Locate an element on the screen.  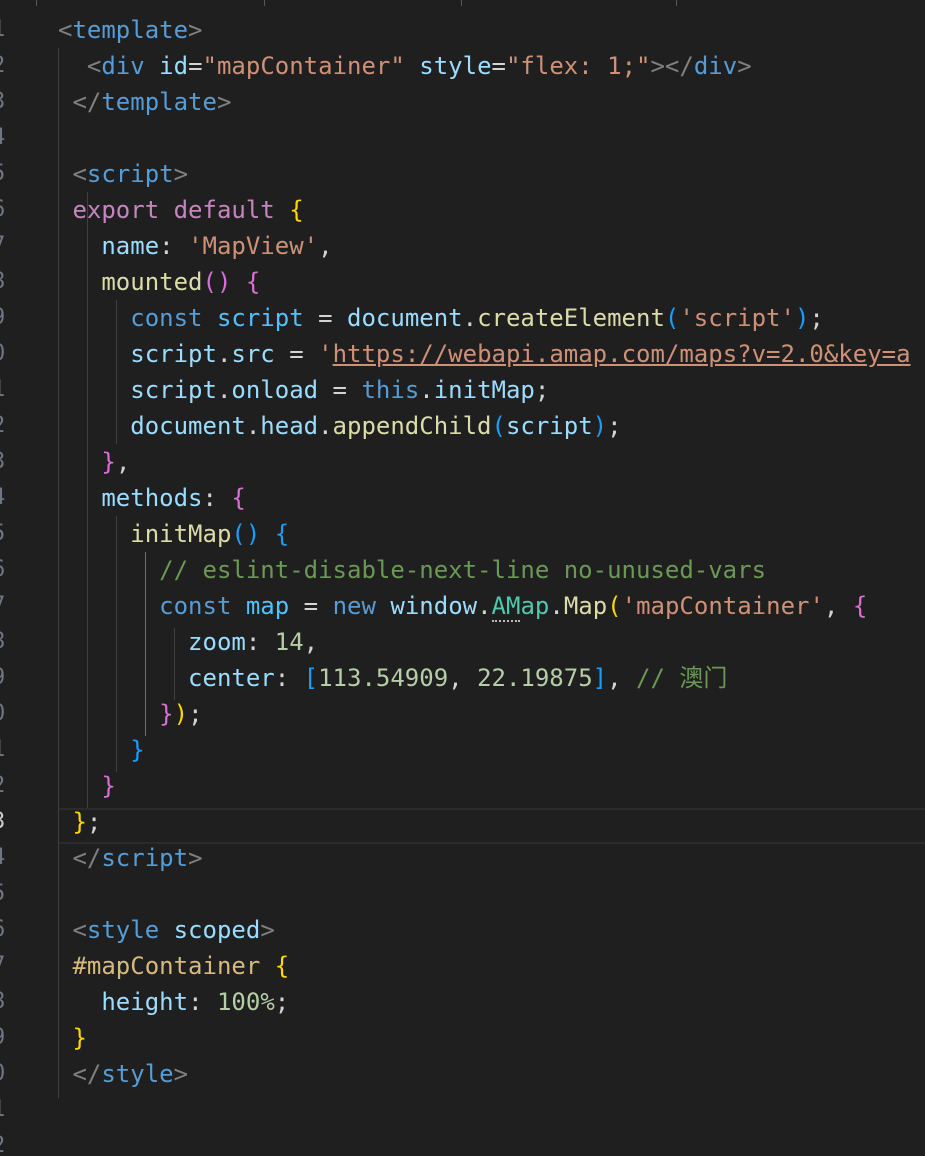
code-text: }; is located at coordinates (79, 822).